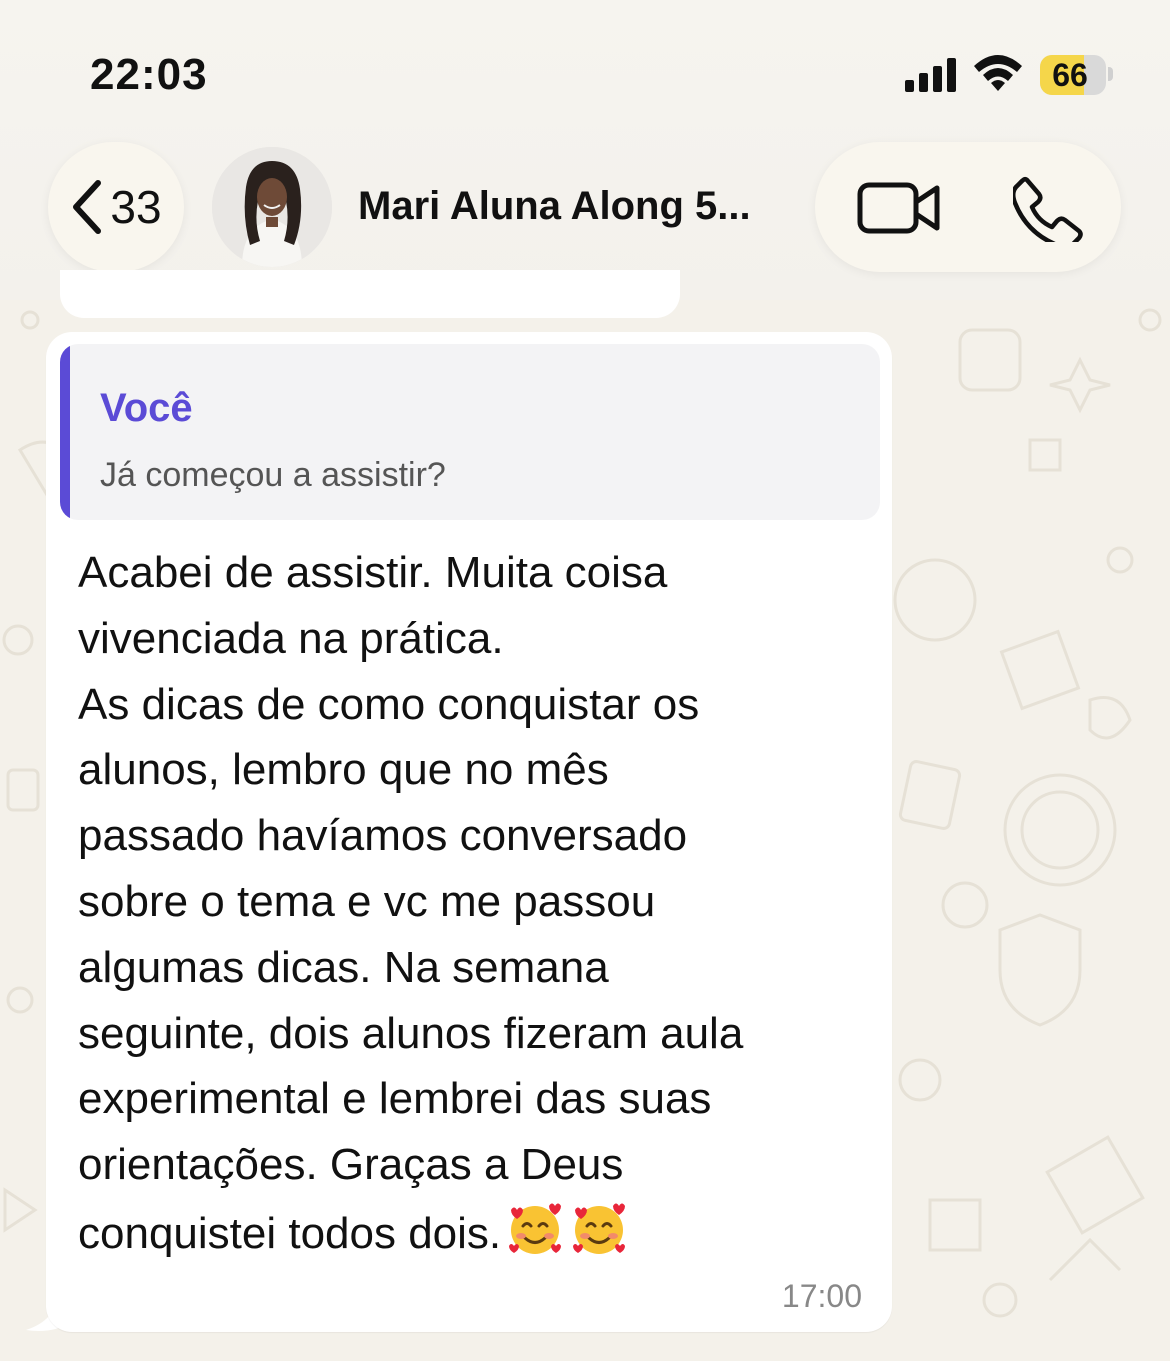 This screenshot has height=1361, width=1170. I want to click on quoted-author: Você, so click(146, 408).